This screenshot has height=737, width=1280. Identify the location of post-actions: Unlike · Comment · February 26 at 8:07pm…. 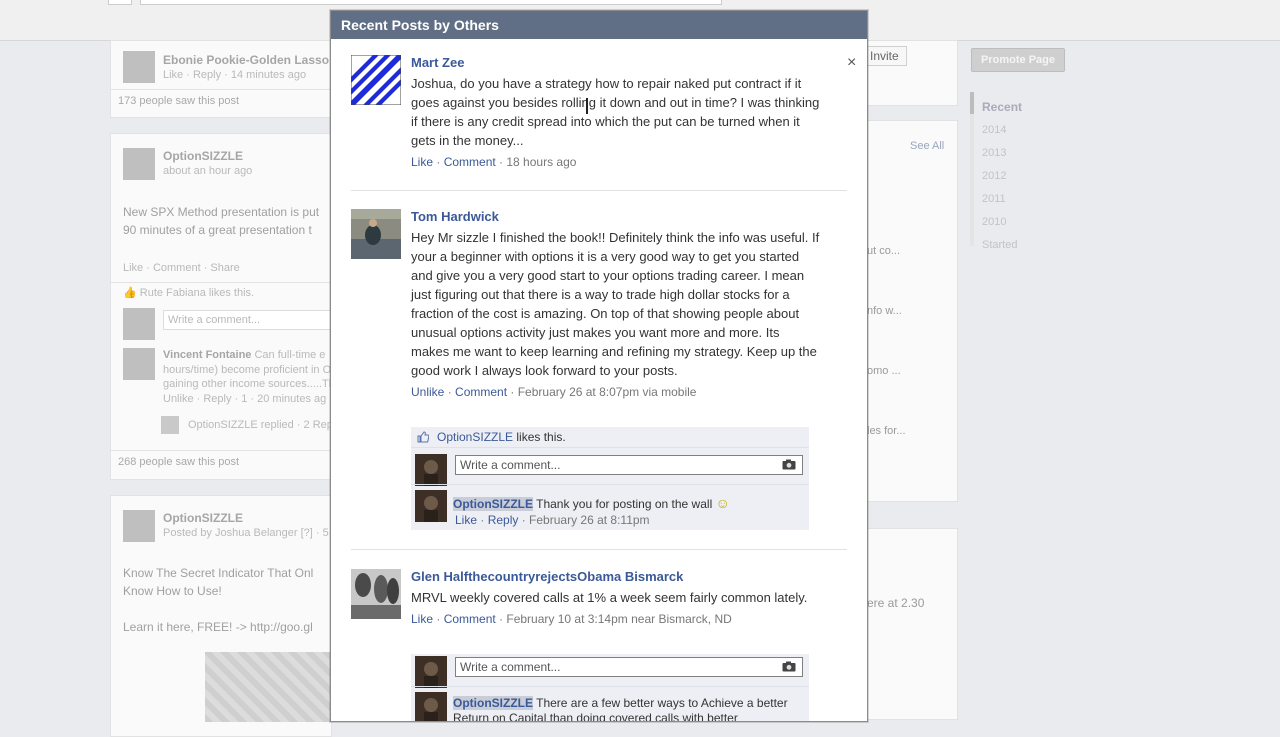
(554, 392).